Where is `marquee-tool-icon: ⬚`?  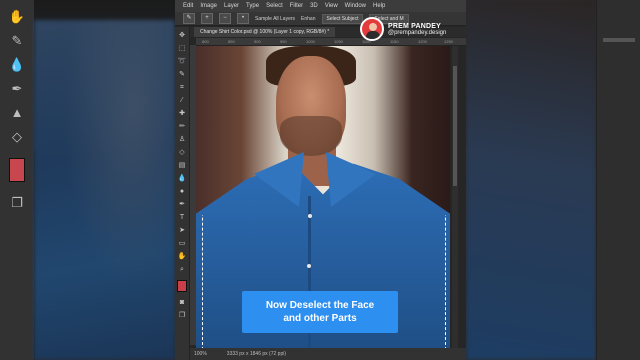 marquee-tool-icon: ⬚ is located at coordinates (182, 48).